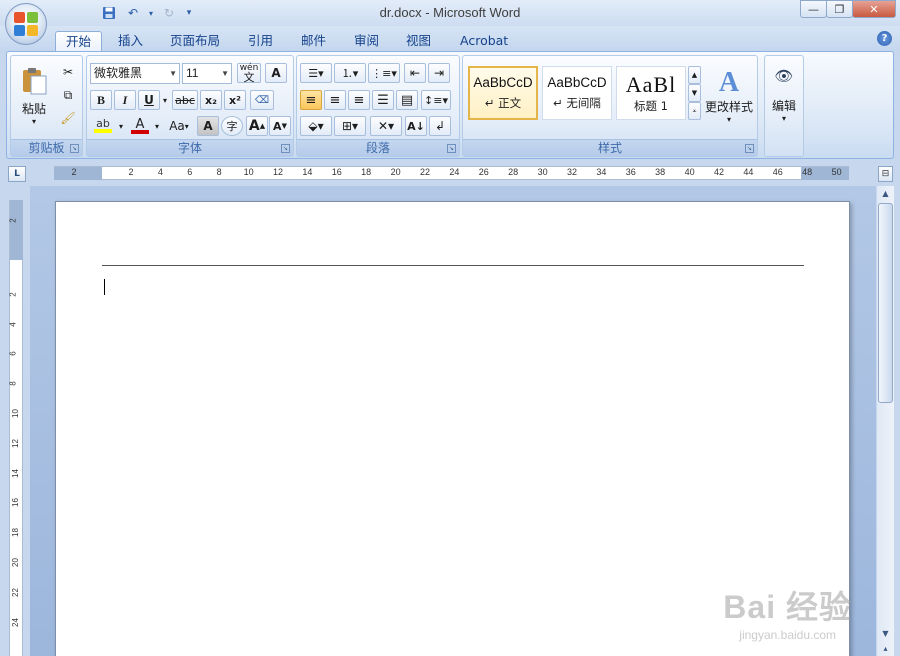 The width and height of the screenshot is (900, 656). I want to click on ruler-number: 34, so click(601, 172).